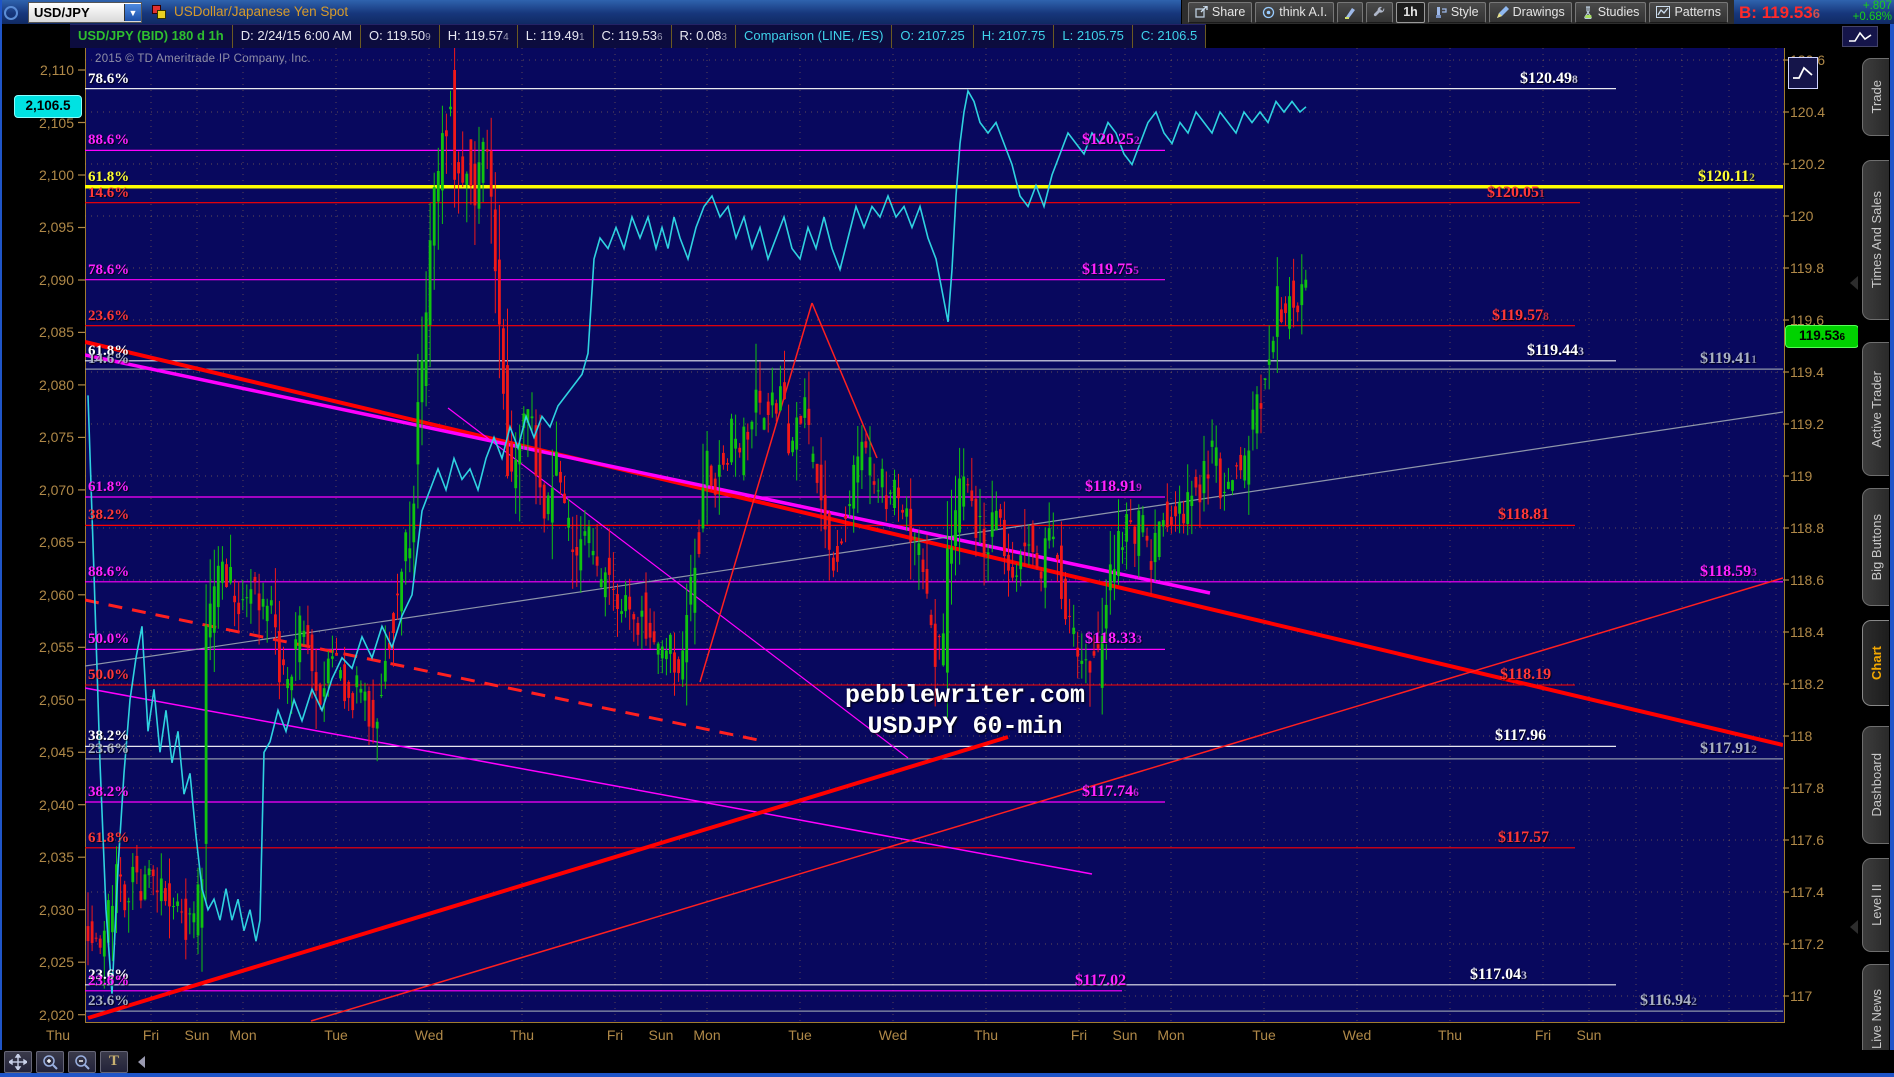 The image size is (1894, 1077). I want to click on chevron-down-icon: ▼, so click(132, 12).